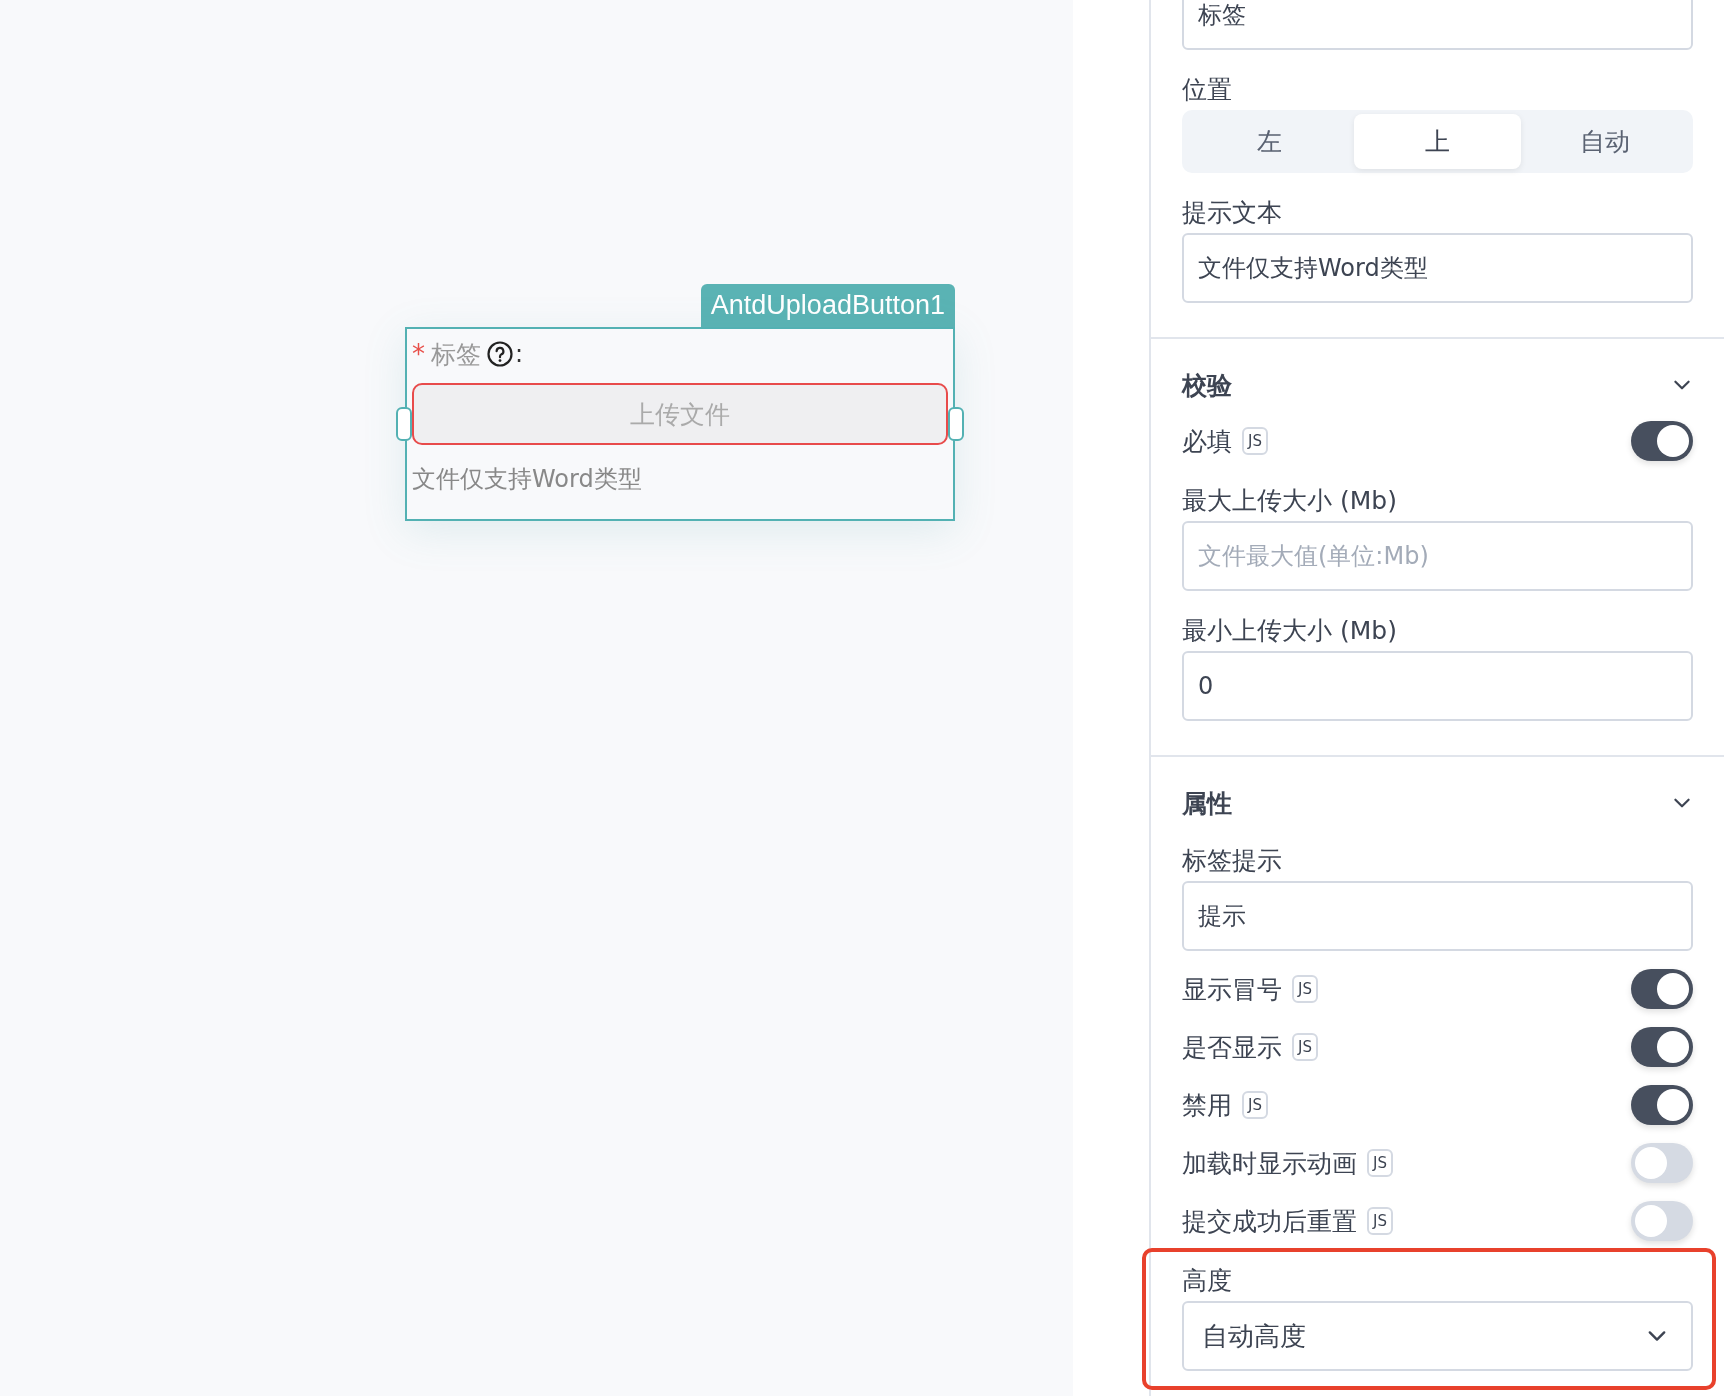 The width and height of the screenshot is (1724, 1396). Describe the element at coordinates (527, 479) in the screenshot. I see `help-text: 文件仅支持Word类型` at that location.